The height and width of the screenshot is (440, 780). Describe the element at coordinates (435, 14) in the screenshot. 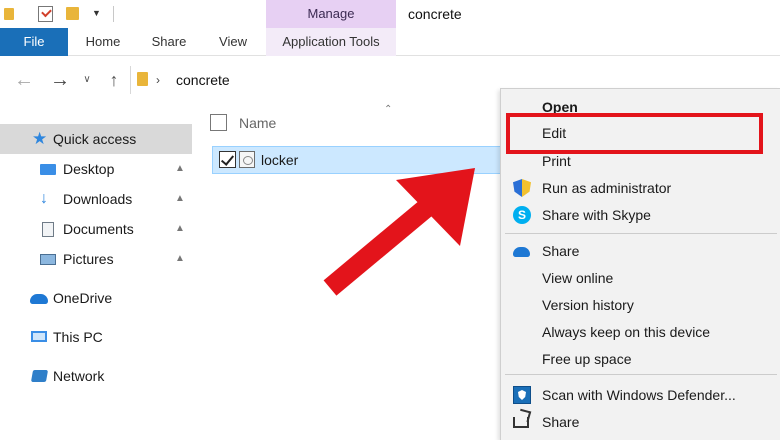

I see `window-title: concrete` at that location.